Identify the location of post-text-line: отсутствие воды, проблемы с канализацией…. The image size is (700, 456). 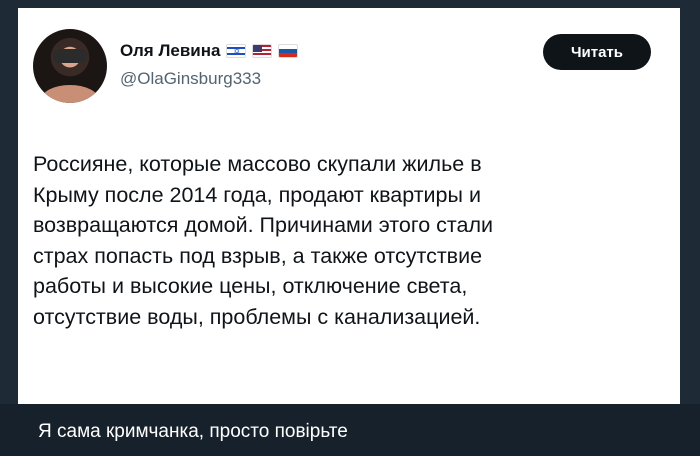
(257, 316).